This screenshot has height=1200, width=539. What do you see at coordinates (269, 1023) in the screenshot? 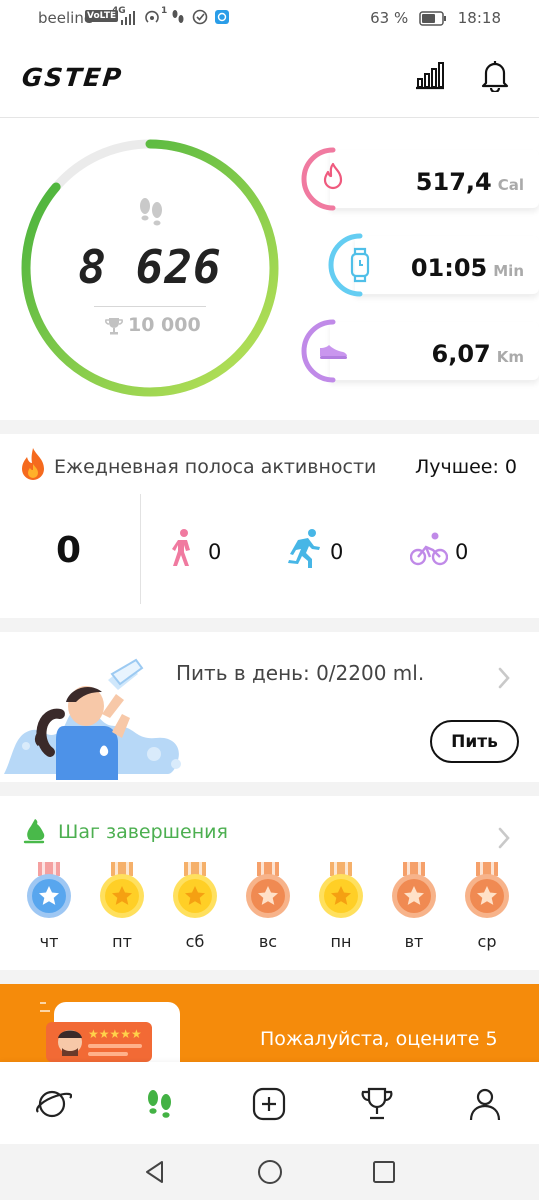
I see `rate-app-banner: ★★★★★ Пожалуйста, оцените 5` at bounding box center [269, 1023].